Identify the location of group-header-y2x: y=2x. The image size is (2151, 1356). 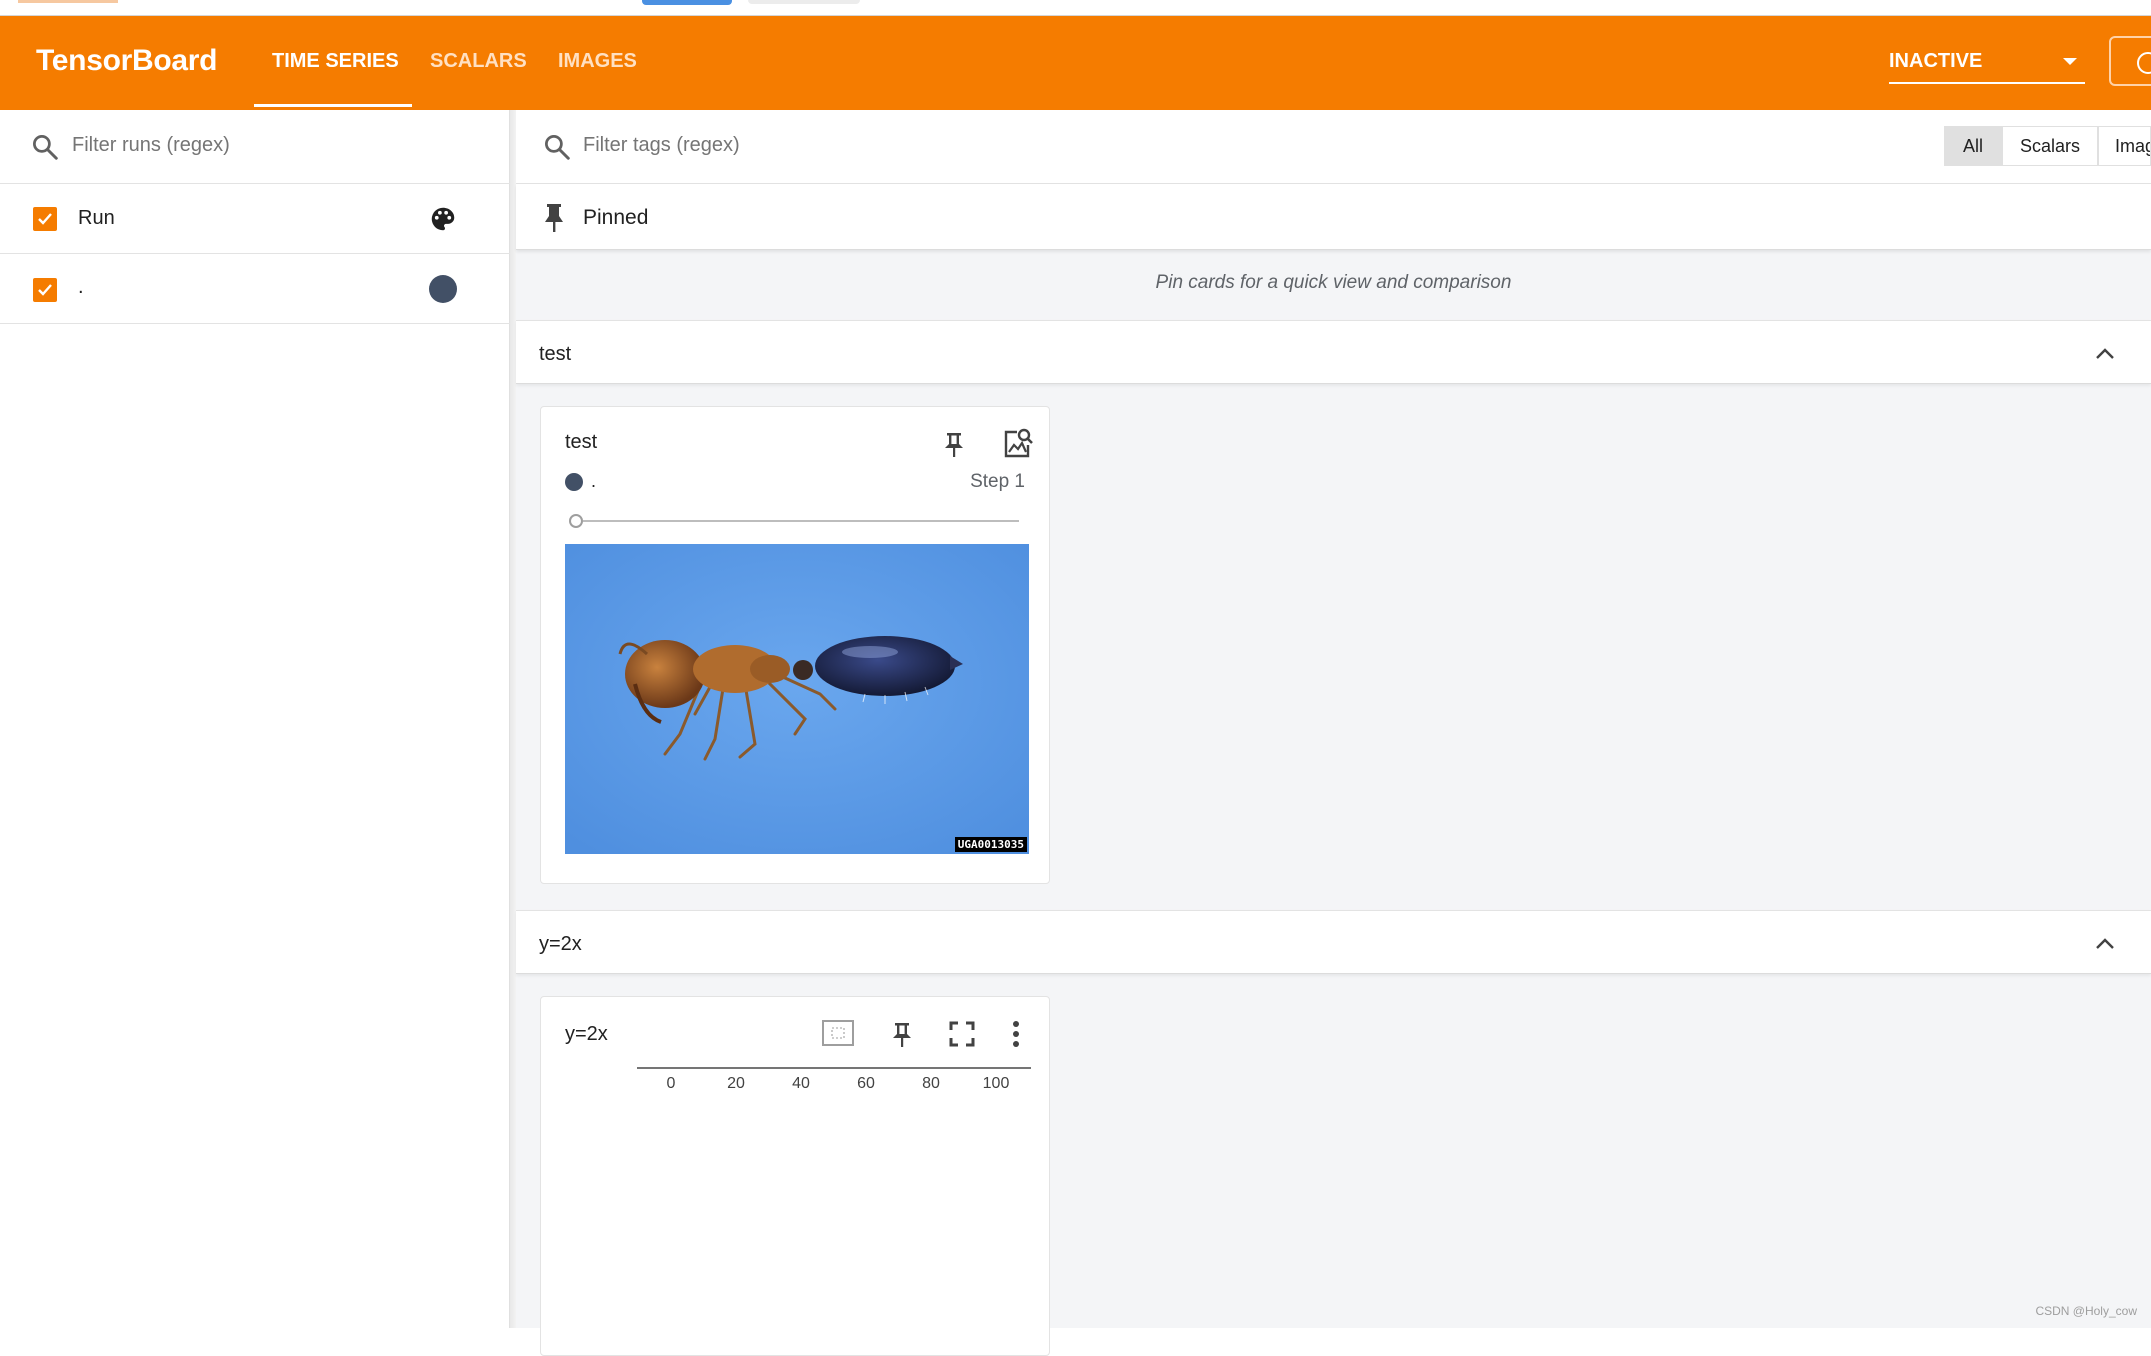
(1333, 942).